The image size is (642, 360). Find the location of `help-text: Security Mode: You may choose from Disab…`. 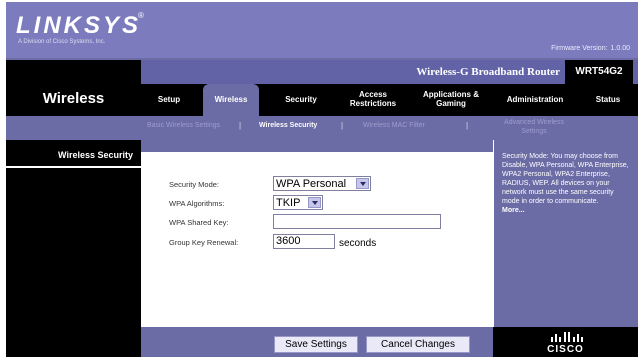

help-text: Security Mode: You may choose from Disab… is located at coordinates (567, 183).